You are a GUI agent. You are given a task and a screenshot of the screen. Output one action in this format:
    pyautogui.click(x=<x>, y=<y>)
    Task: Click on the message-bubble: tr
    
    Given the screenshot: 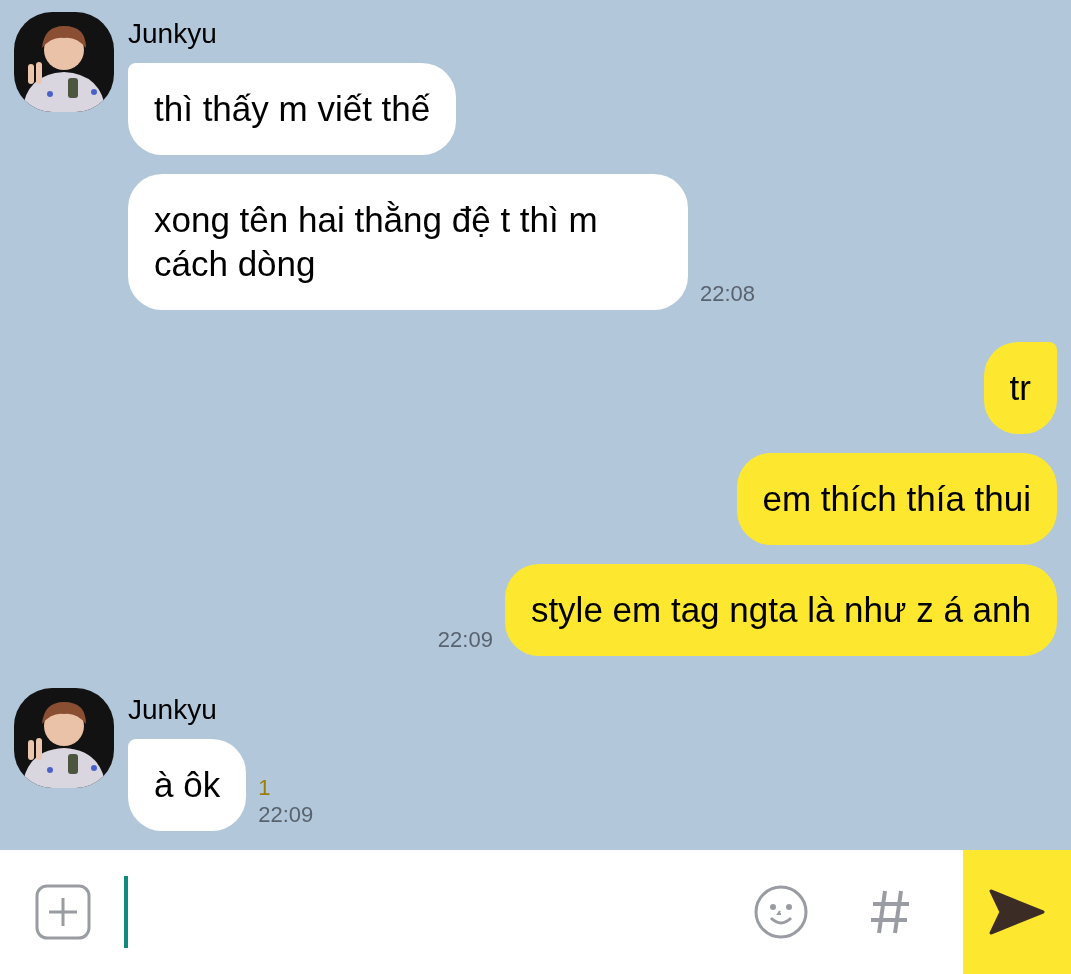 What is the action you would take?
    pyautogui.click(x=1020, y=388)
    